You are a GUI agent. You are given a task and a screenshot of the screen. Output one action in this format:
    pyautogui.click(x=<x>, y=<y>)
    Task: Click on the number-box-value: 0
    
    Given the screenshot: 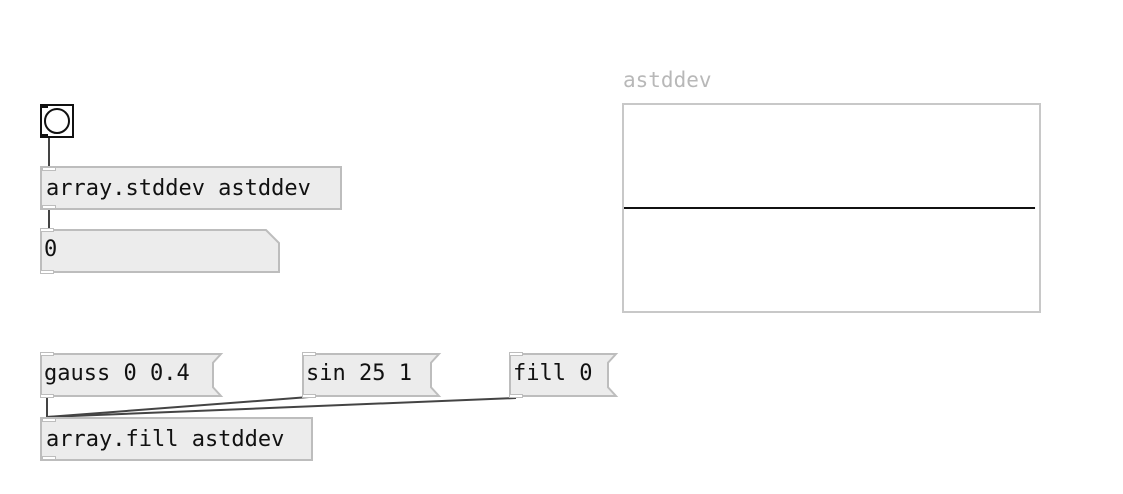 What is the action you would take?
    pyautogui.click(x=51, y=249)
    